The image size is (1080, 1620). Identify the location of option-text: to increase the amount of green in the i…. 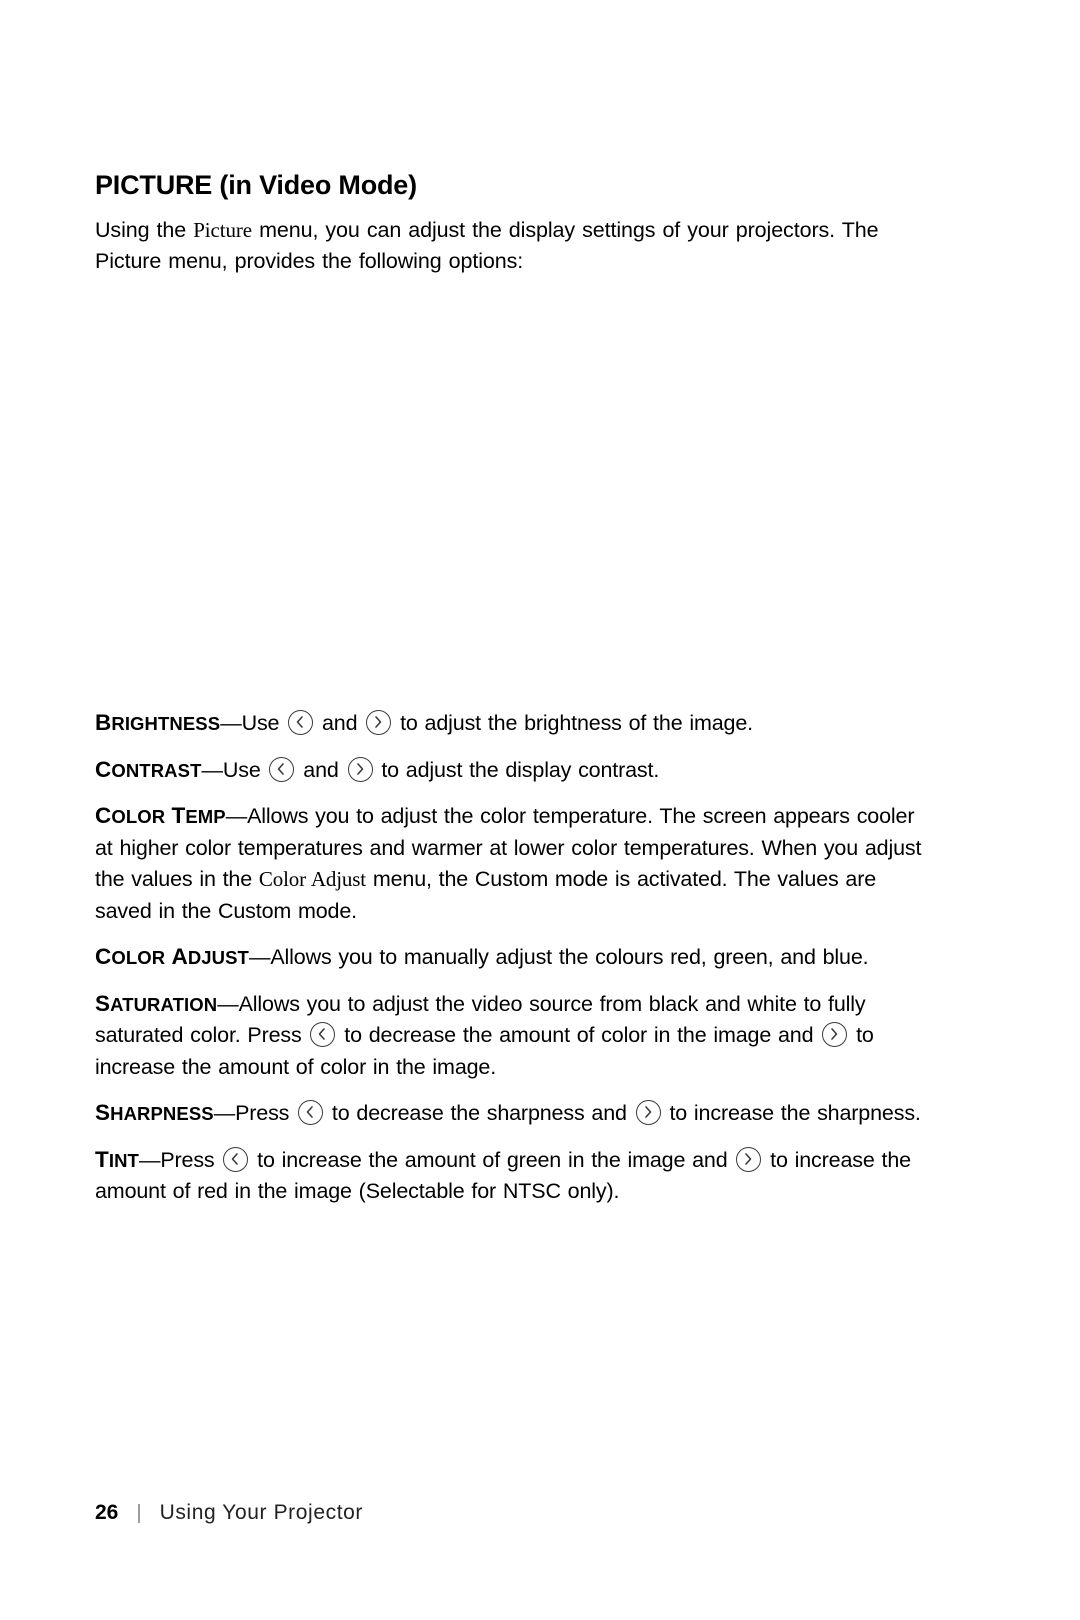
(492, 1159).